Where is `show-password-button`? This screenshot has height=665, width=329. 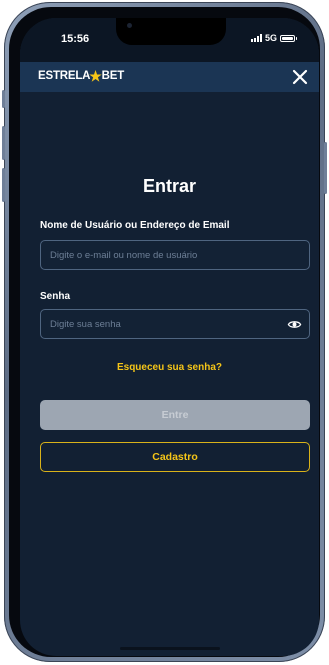 show-password-button is located at coordinates (294, 324).